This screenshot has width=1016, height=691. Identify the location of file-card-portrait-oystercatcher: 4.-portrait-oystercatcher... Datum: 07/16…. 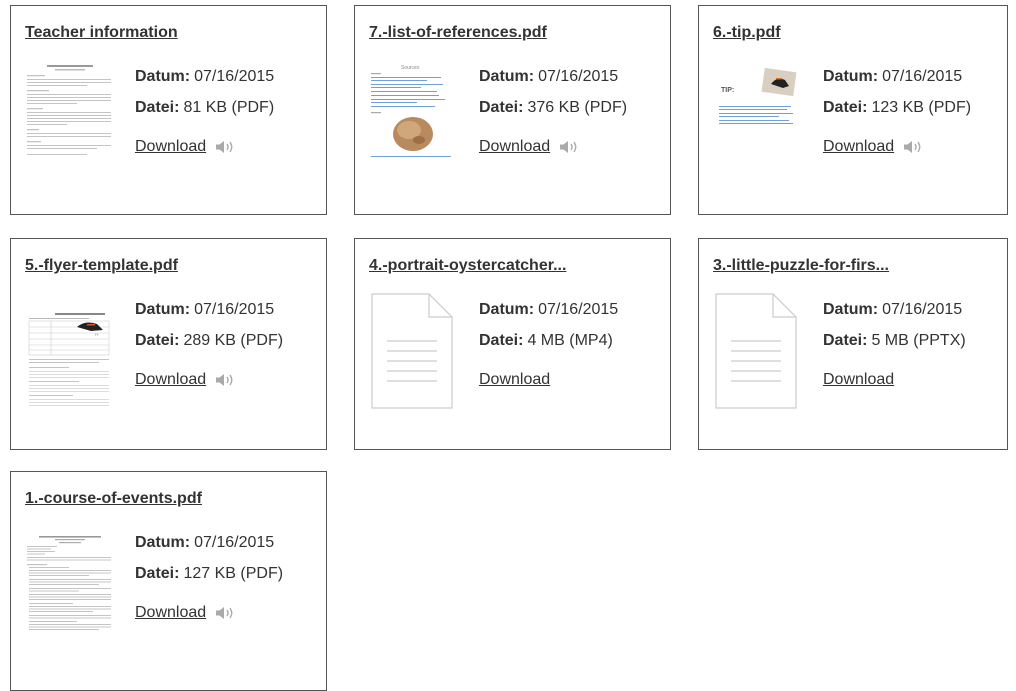
(512, 344).